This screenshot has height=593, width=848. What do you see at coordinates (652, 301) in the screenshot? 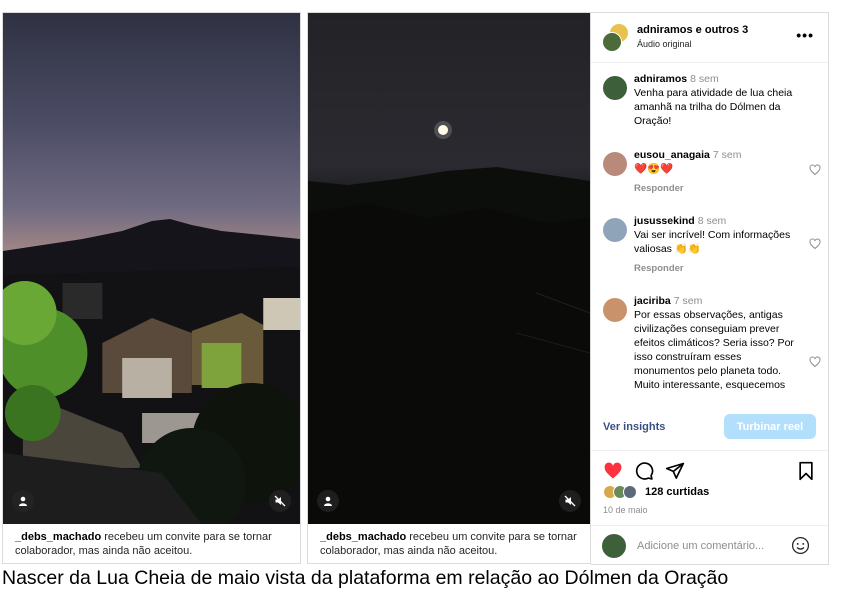
I see `comment-username: jaciriba` at bounding box center [652, 301].